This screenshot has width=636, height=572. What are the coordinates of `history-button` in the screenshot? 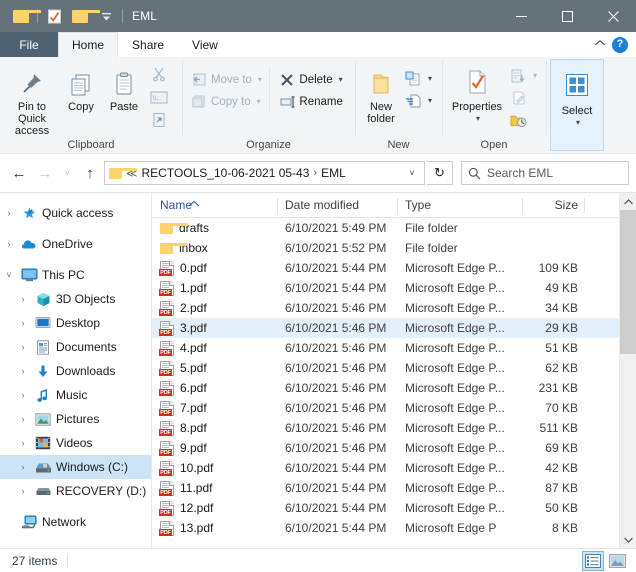 It's located at (523, 119).